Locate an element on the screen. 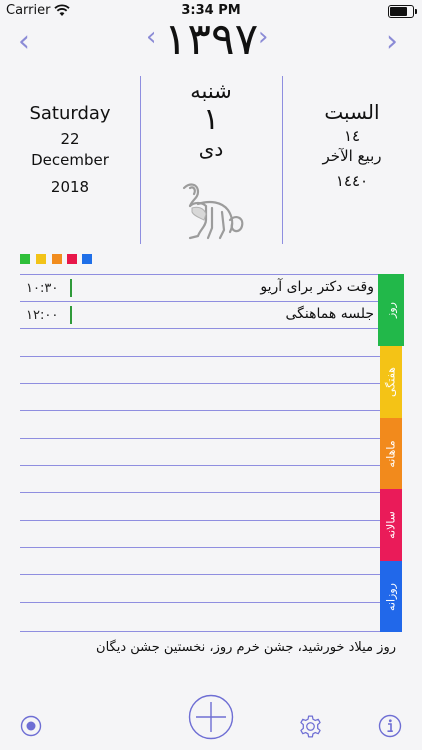 This screenshot has height=750, width=422. gregorian-weekday: Saturday is located at coordinates (70, 113).